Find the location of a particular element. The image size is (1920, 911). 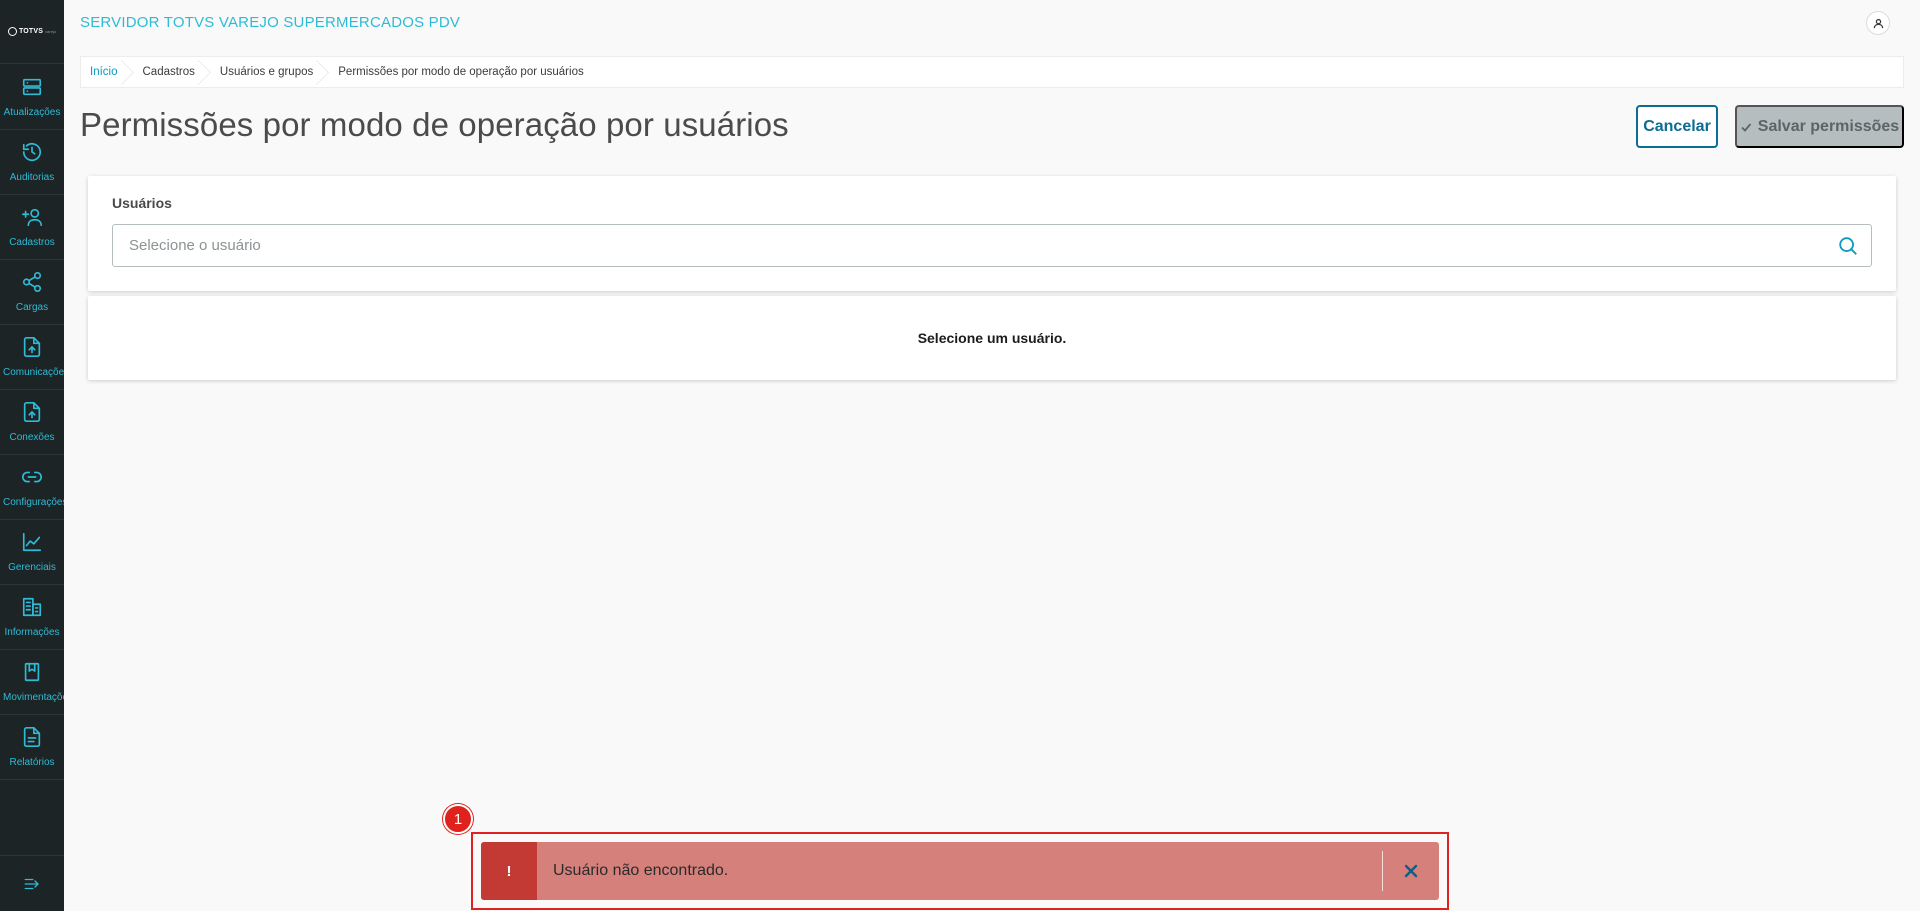

server-icon is located at coordinates (32, 87).